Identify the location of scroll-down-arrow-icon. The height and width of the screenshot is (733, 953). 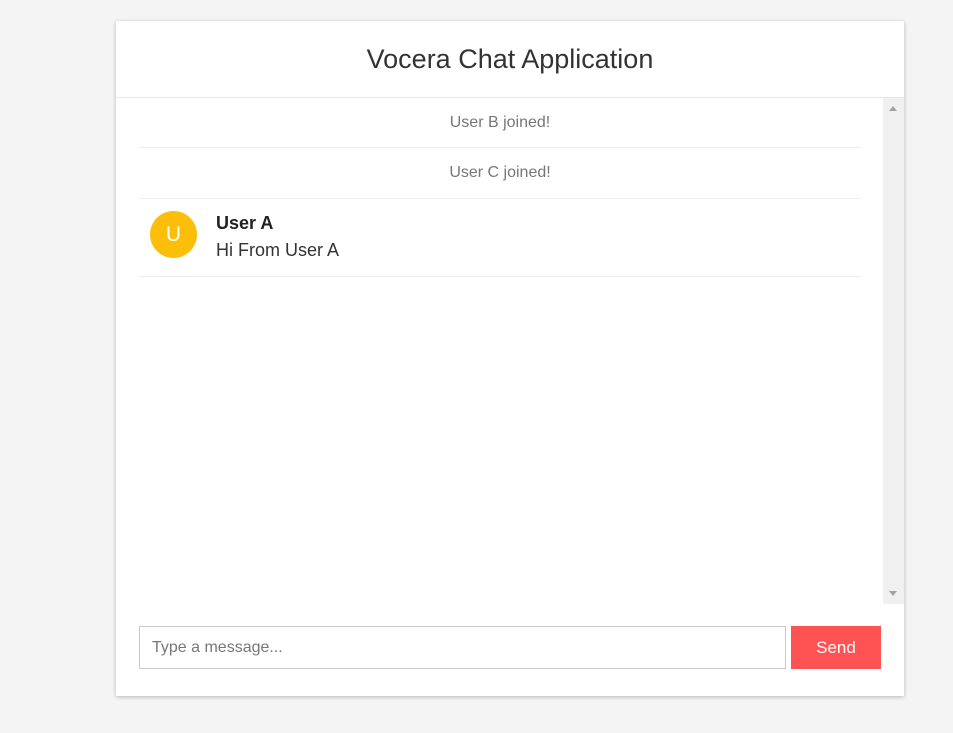
(893, 593).